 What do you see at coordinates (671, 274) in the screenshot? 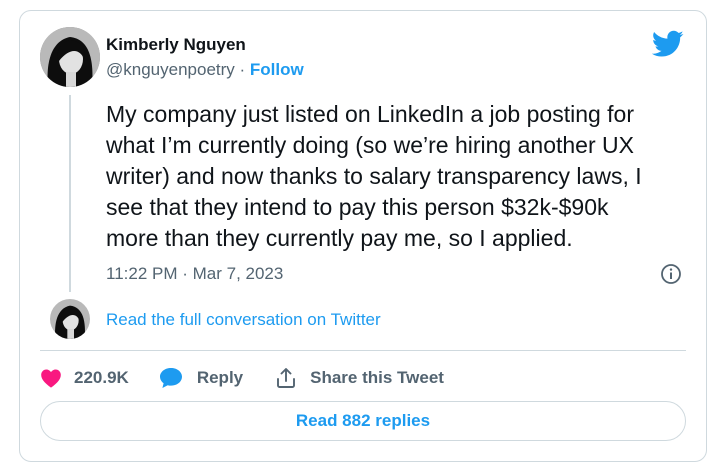
I see `info-icon` at bounding box center [671, 274].